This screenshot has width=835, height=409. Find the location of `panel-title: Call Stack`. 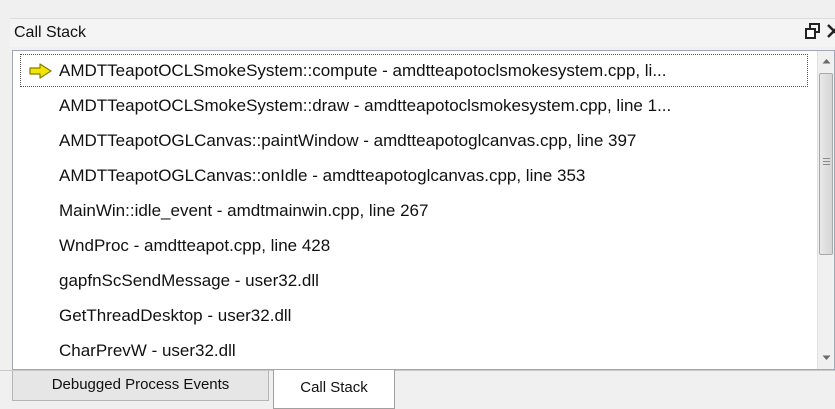

panel-title: Call Stack is located at coordinates (50, 32).